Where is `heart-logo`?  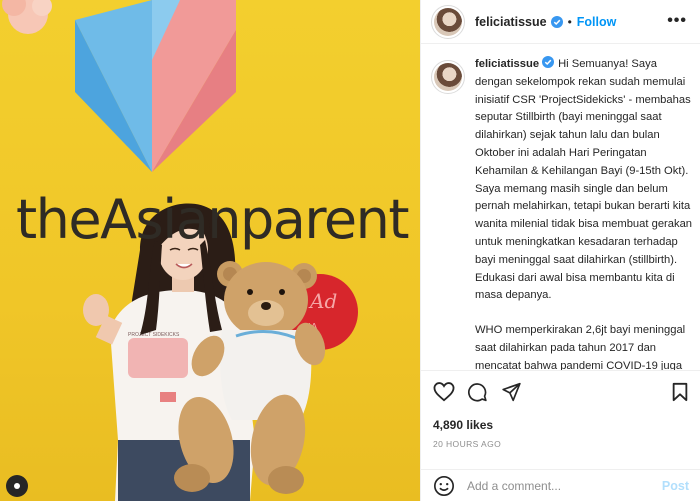
heart-logo is located at coordinates (155, 86).